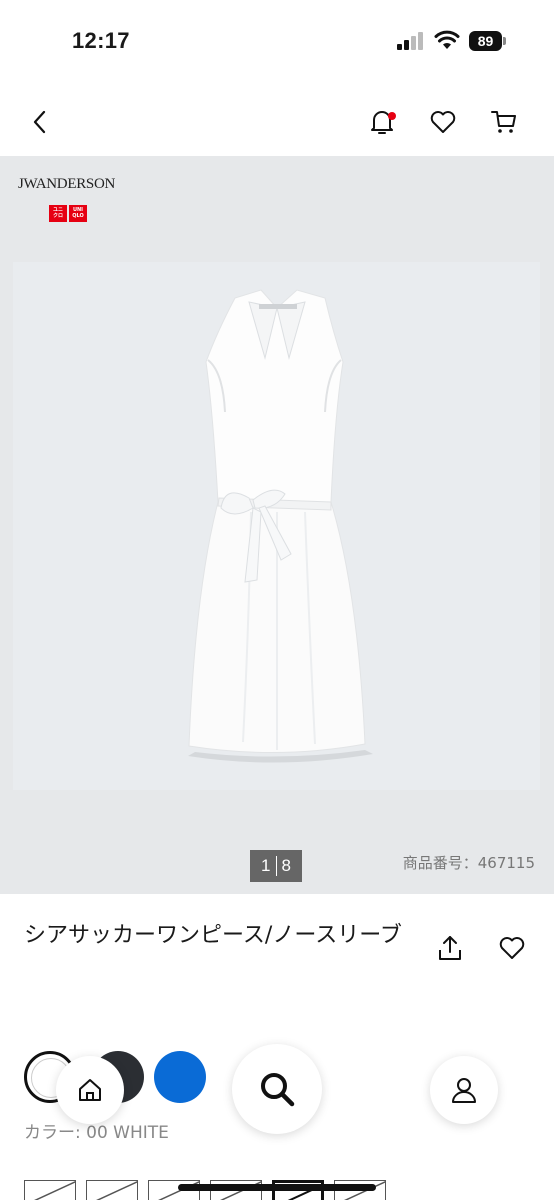 This screenshot has height=1200, width=554. Describe the element at coordinates (277, 1187) in the screenshot. I see `home-indicator` at that location.